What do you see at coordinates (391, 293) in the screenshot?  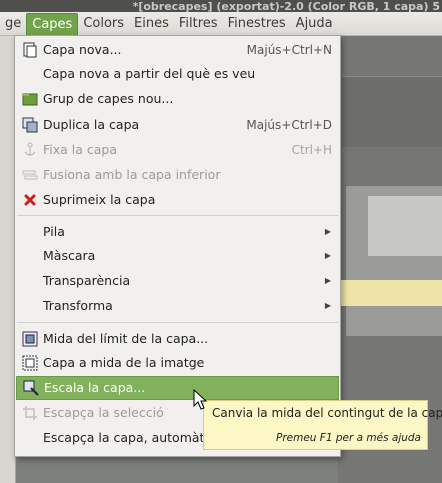 I see `dock-tooltip-bg` at bounding box center [391, 293].